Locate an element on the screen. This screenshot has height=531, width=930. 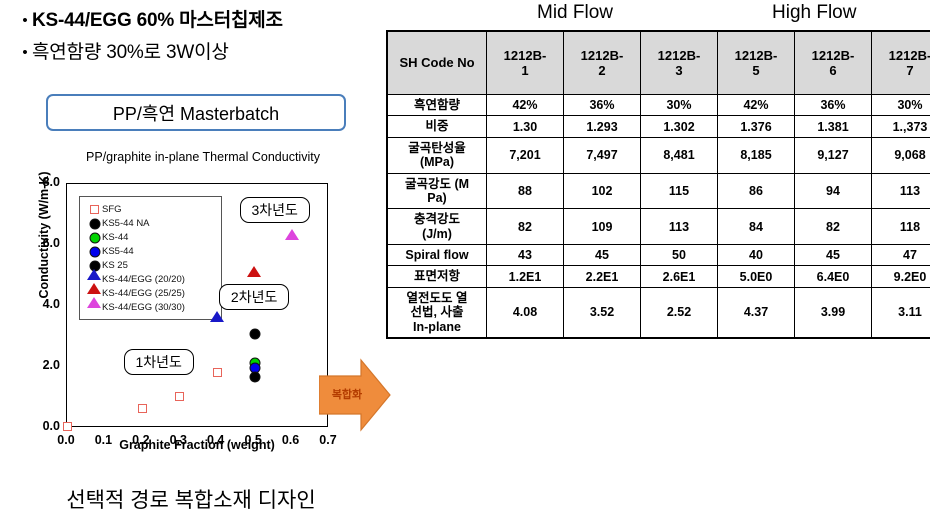
chart-y-tick-label: 8.0 is located at coordinates (51, 182).